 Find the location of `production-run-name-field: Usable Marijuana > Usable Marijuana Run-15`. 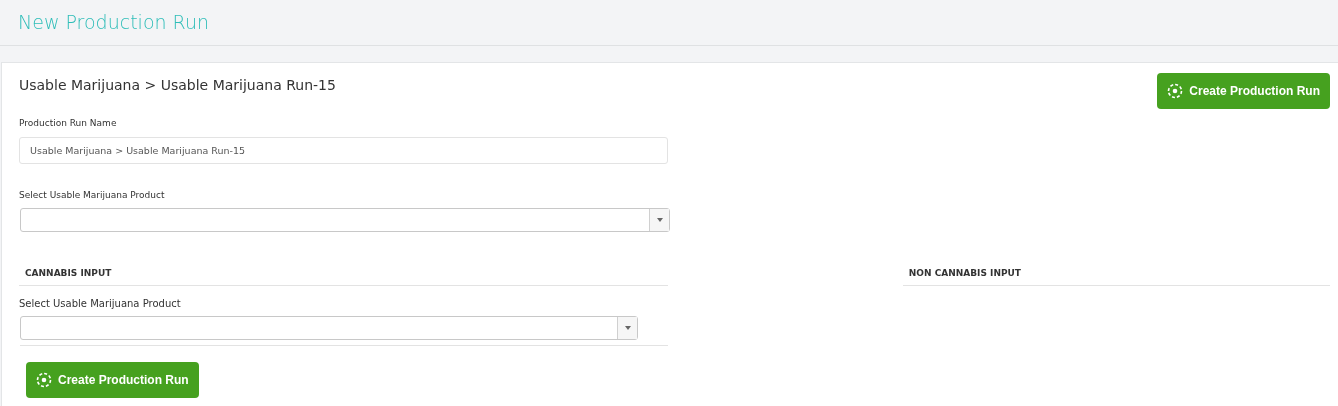

production-run-name-field: Usable Marijuana > Usable Marijuana Run-15 is located at coordinates (343, 150).